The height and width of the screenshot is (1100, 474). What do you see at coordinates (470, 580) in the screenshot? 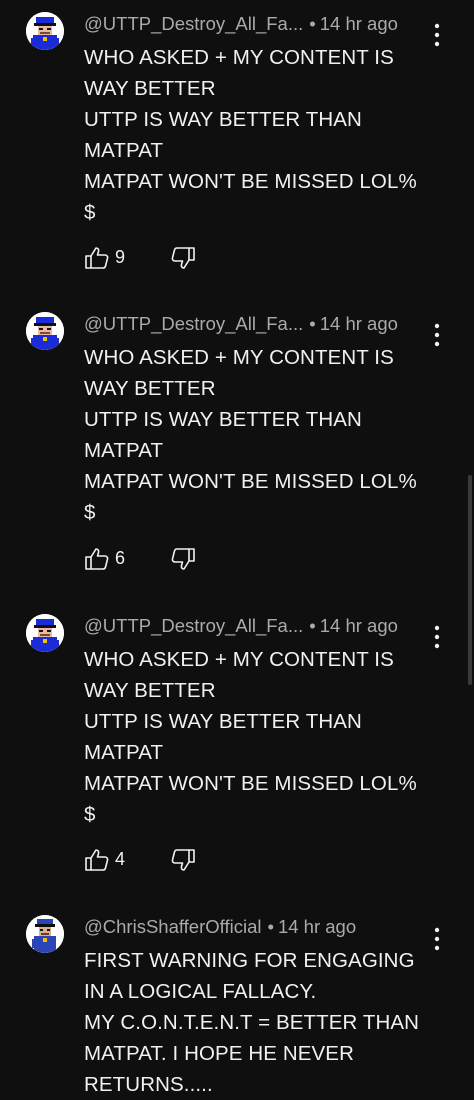
I see `scrollbar` at bounding box center [470, 580].